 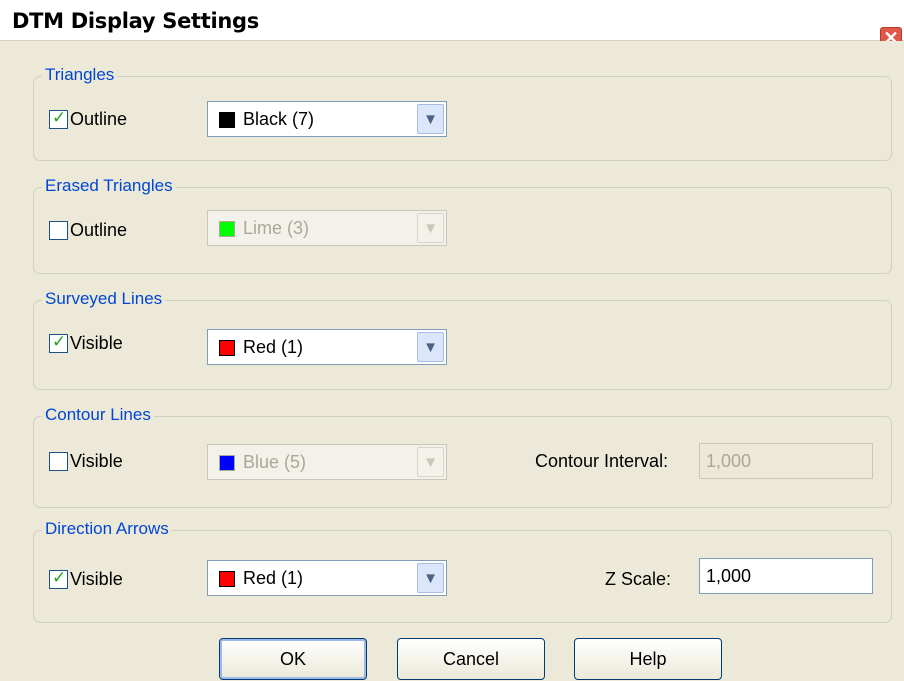 What do you see at coordinates (135, 21) in the screenshot?
I see `window-title: DTM Display Settings` at bounding box center [135, 21].